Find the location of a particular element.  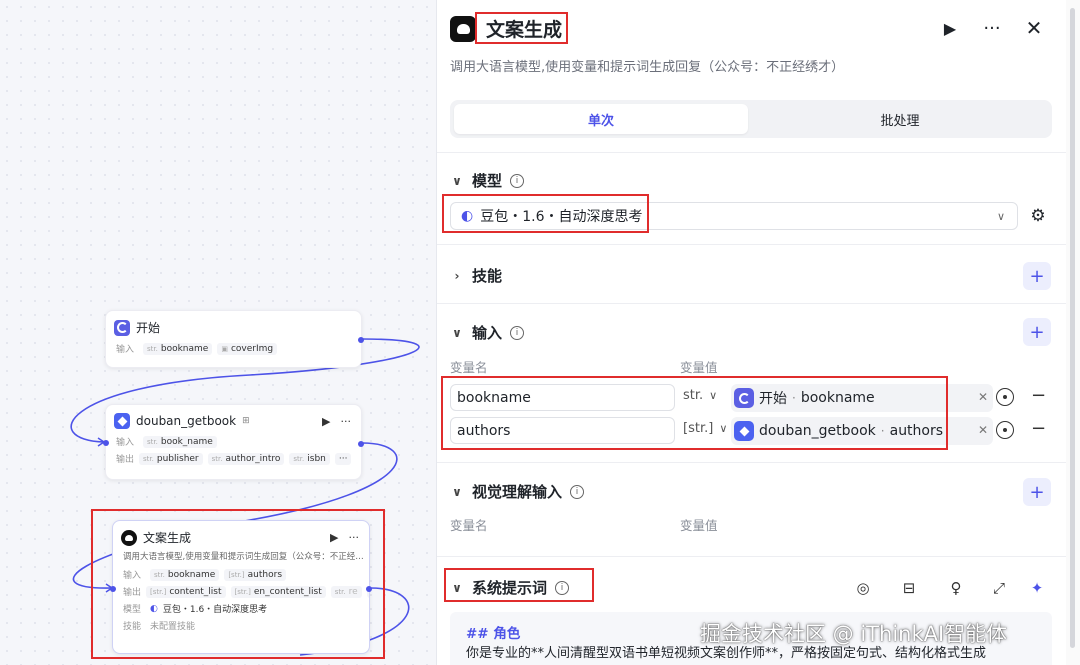

node-skill-value: 未配置技能 is located at coordinates (173, 627).